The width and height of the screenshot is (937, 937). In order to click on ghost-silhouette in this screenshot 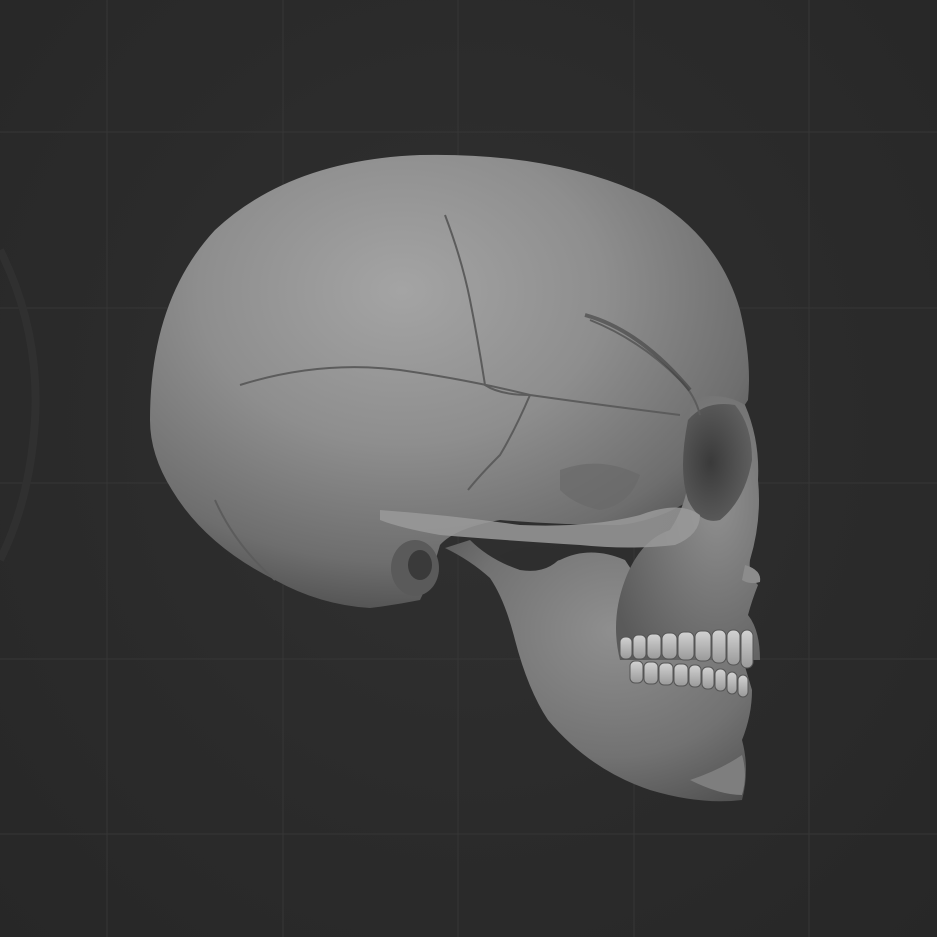, I will do `click(20, 405)`.